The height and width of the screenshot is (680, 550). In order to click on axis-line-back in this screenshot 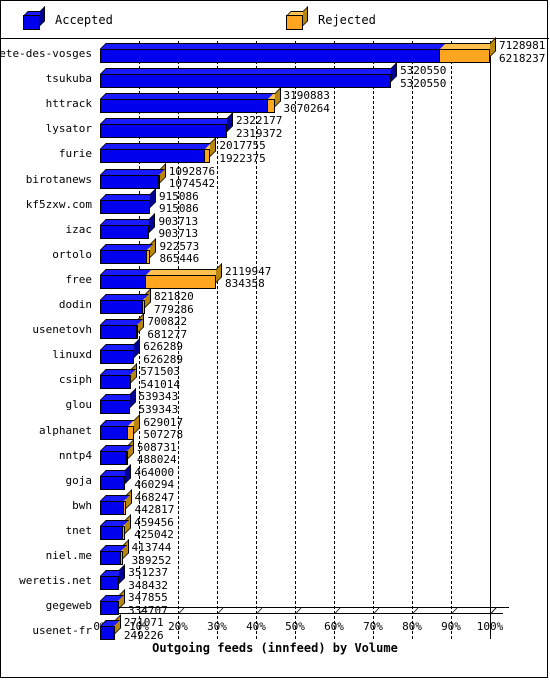, I will do `click(307, 607)`.